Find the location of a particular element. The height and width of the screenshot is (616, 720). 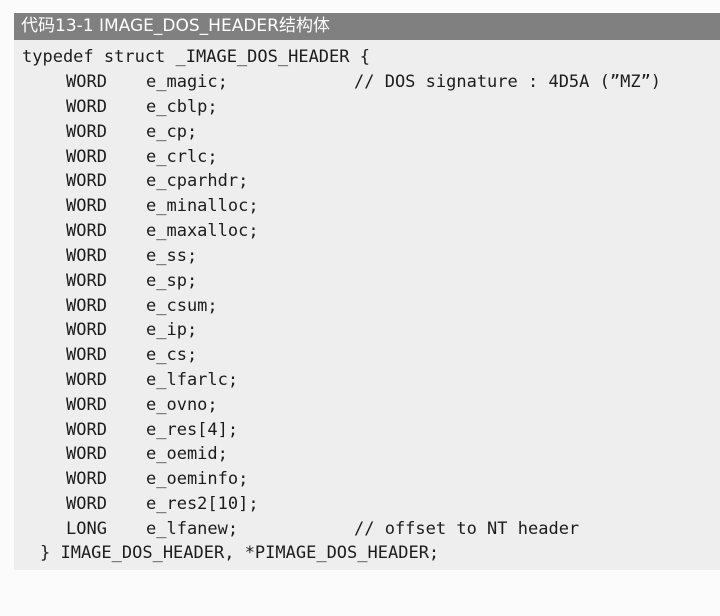

field-name: e_lfarlc; is located at coordinates (192, 380).